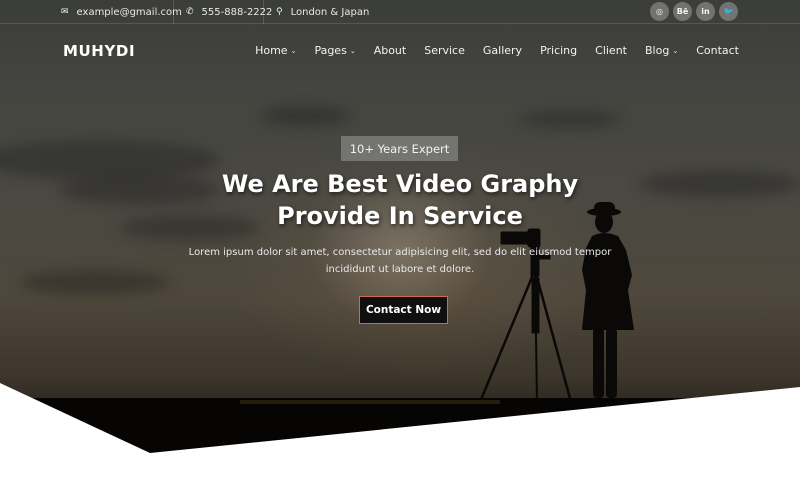  I want to click on nav-label: Gallery, so click(502, 50).